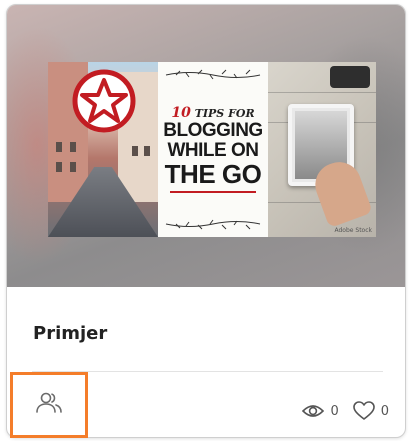 This screenshot has height=441, width=412. I want to click on people-icon, so click(49, 405).